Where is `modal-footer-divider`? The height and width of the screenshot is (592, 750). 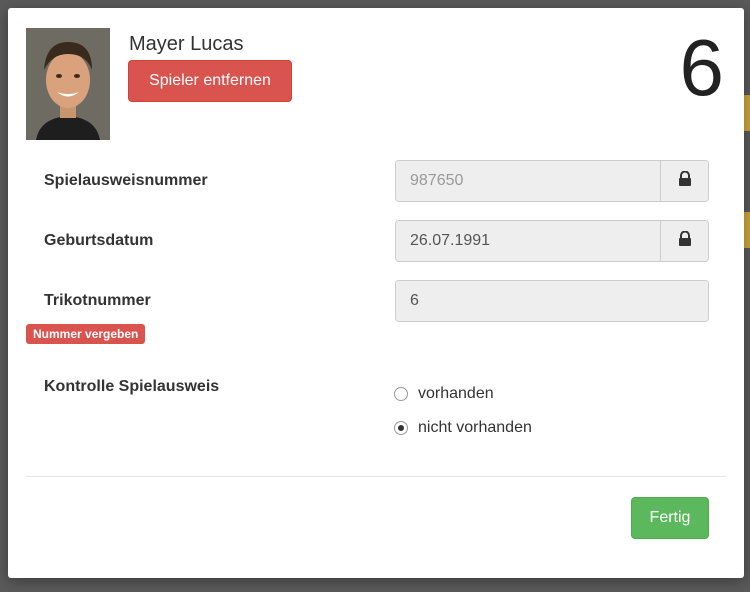
modal-footer-divider is located at coordinates (376, 476).